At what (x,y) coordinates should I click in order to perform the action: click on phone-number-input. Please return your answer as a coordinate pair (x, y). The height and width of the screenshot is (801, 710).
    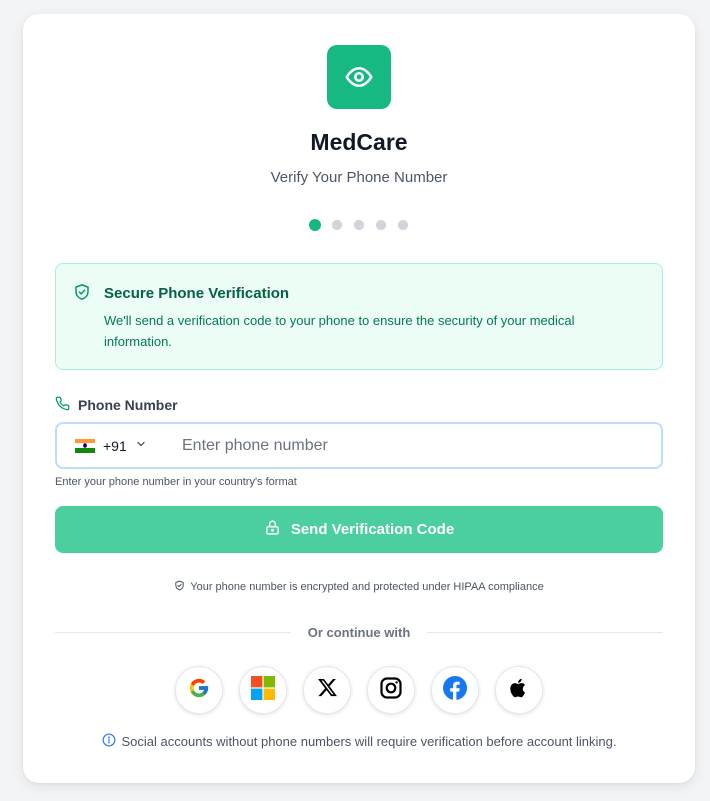
    Looking at the image, I should click on (412, 445).